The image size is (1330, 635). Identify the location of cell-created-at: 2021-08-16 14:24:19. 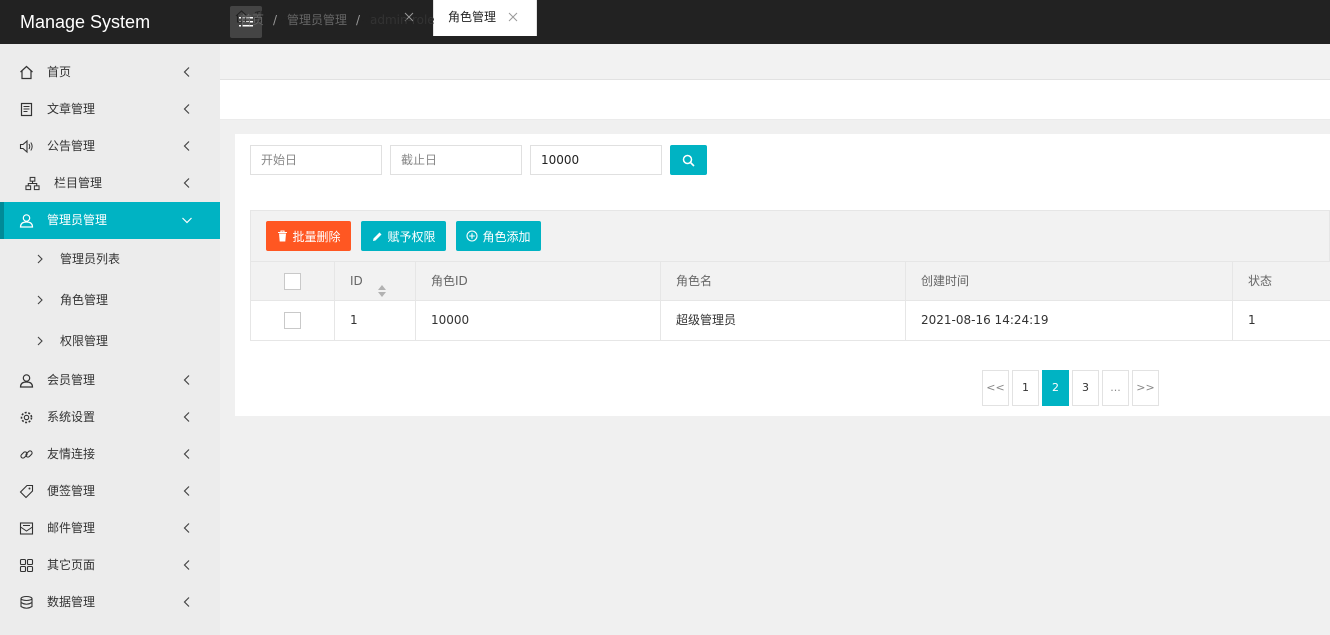
(1068, 320).